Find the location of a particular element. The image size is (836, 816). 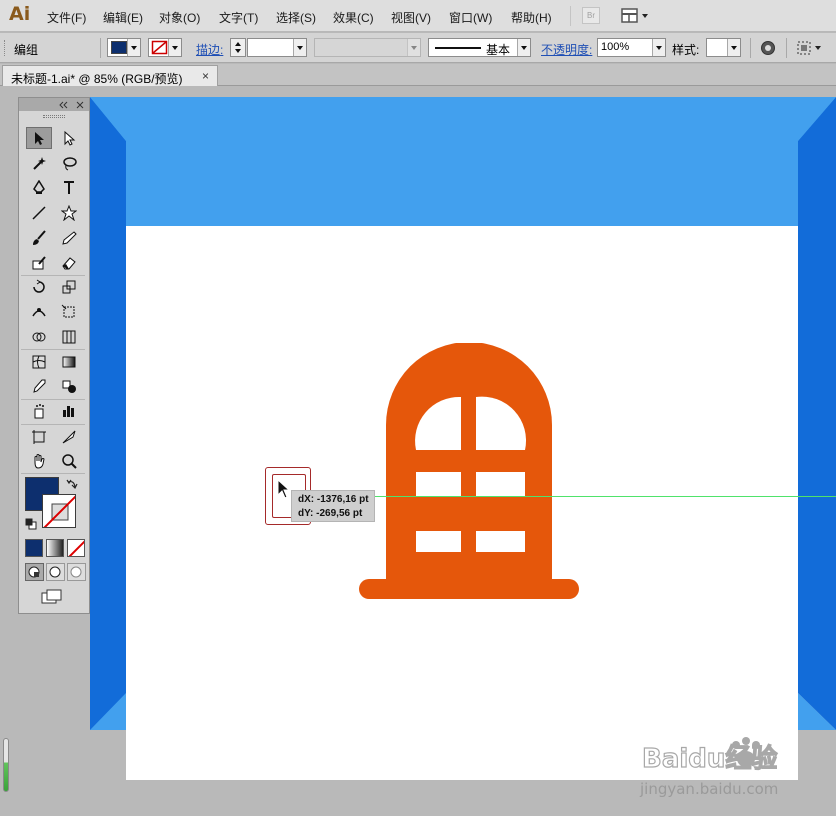

default-colors-icon is located at coordinates (31, 524).